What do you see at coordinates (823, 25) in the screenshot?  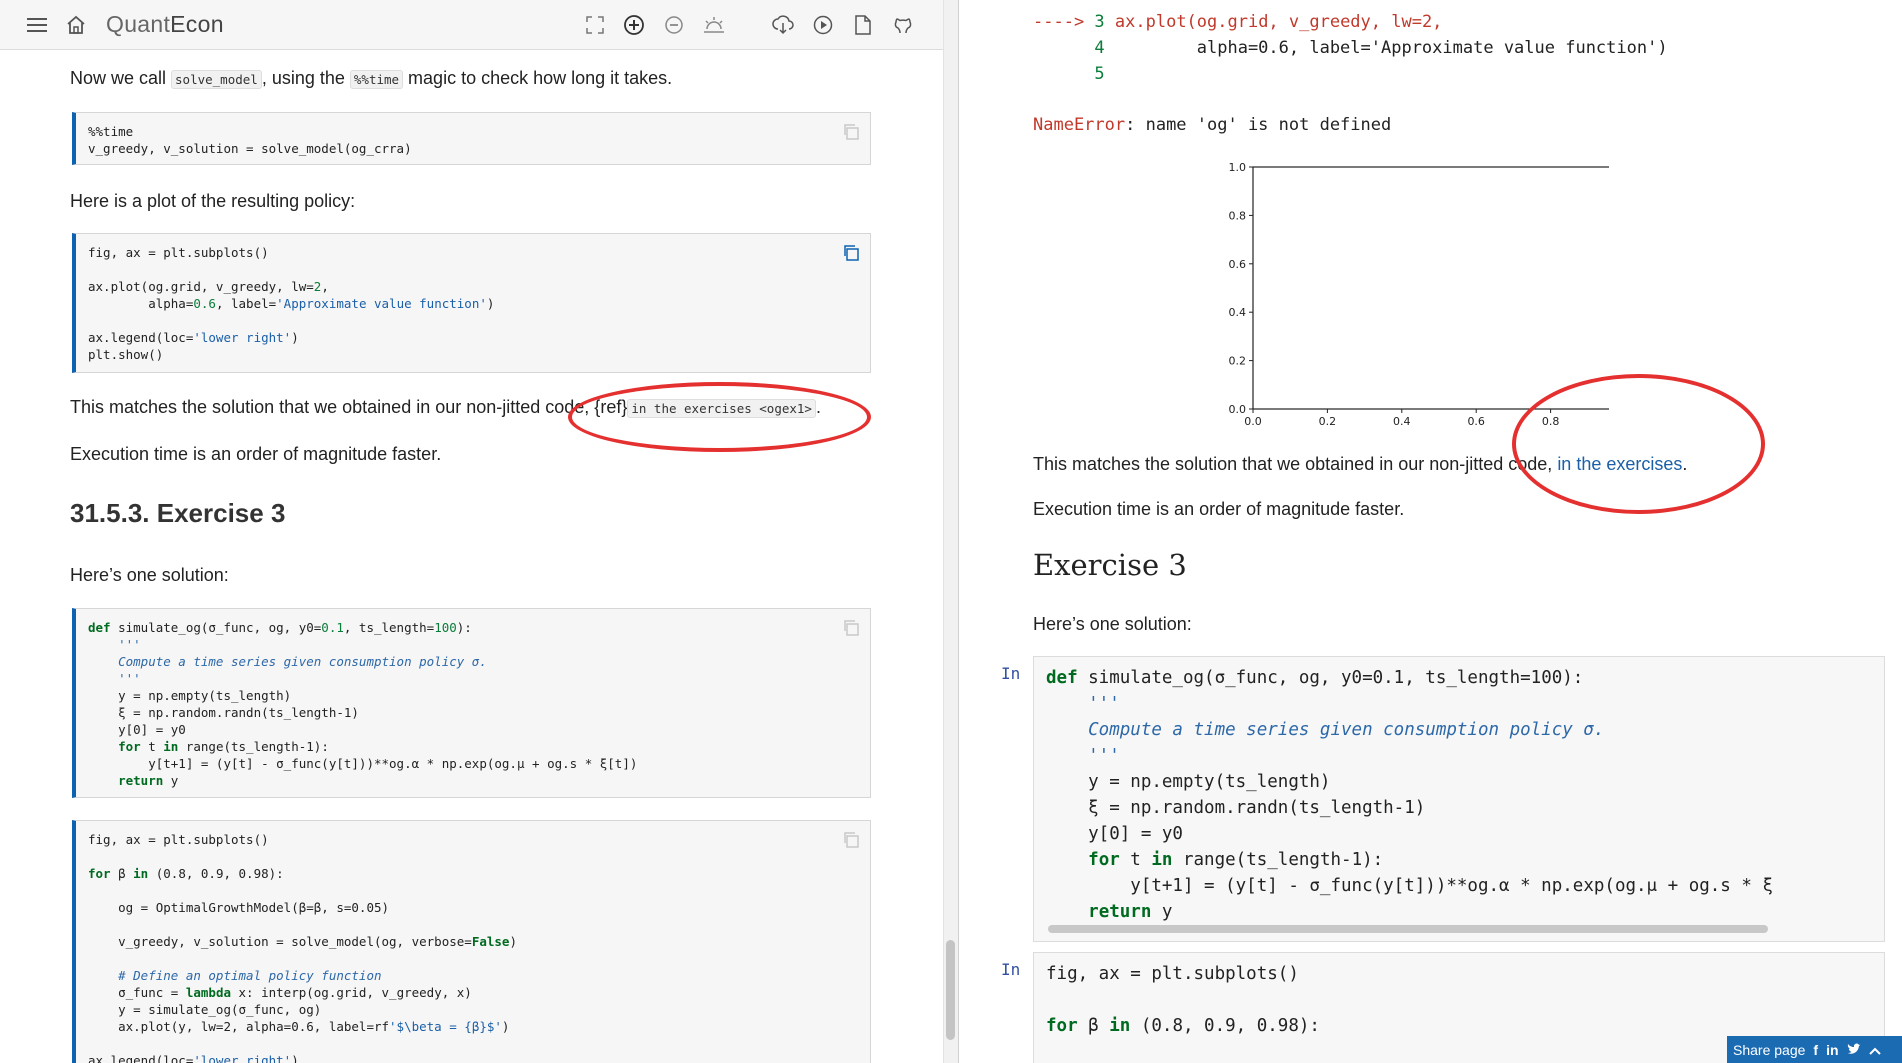 I see `play-icon` at bounding box center [823, 25].